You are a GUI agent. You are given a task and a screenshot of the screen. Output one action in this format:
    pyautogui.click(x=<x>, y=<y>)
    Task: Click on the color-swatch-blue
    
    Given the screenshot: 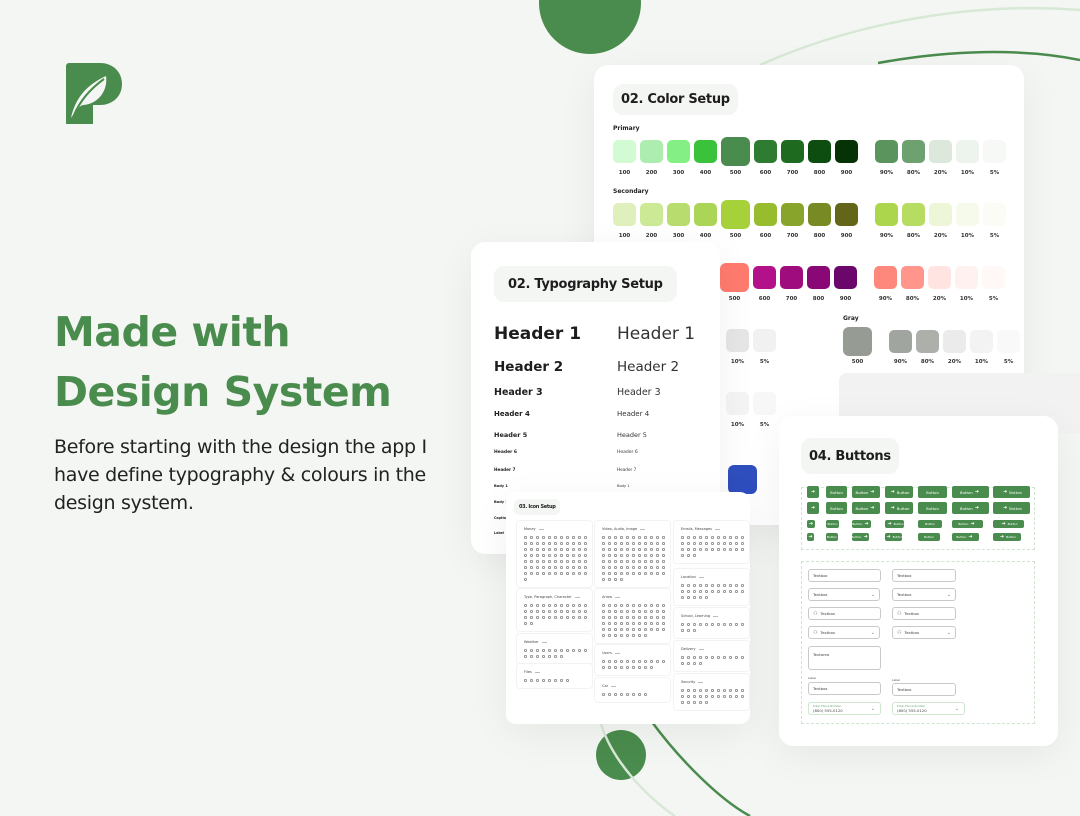 What is the action you would take?
    pyautogui.click(x=742, y=479)
    